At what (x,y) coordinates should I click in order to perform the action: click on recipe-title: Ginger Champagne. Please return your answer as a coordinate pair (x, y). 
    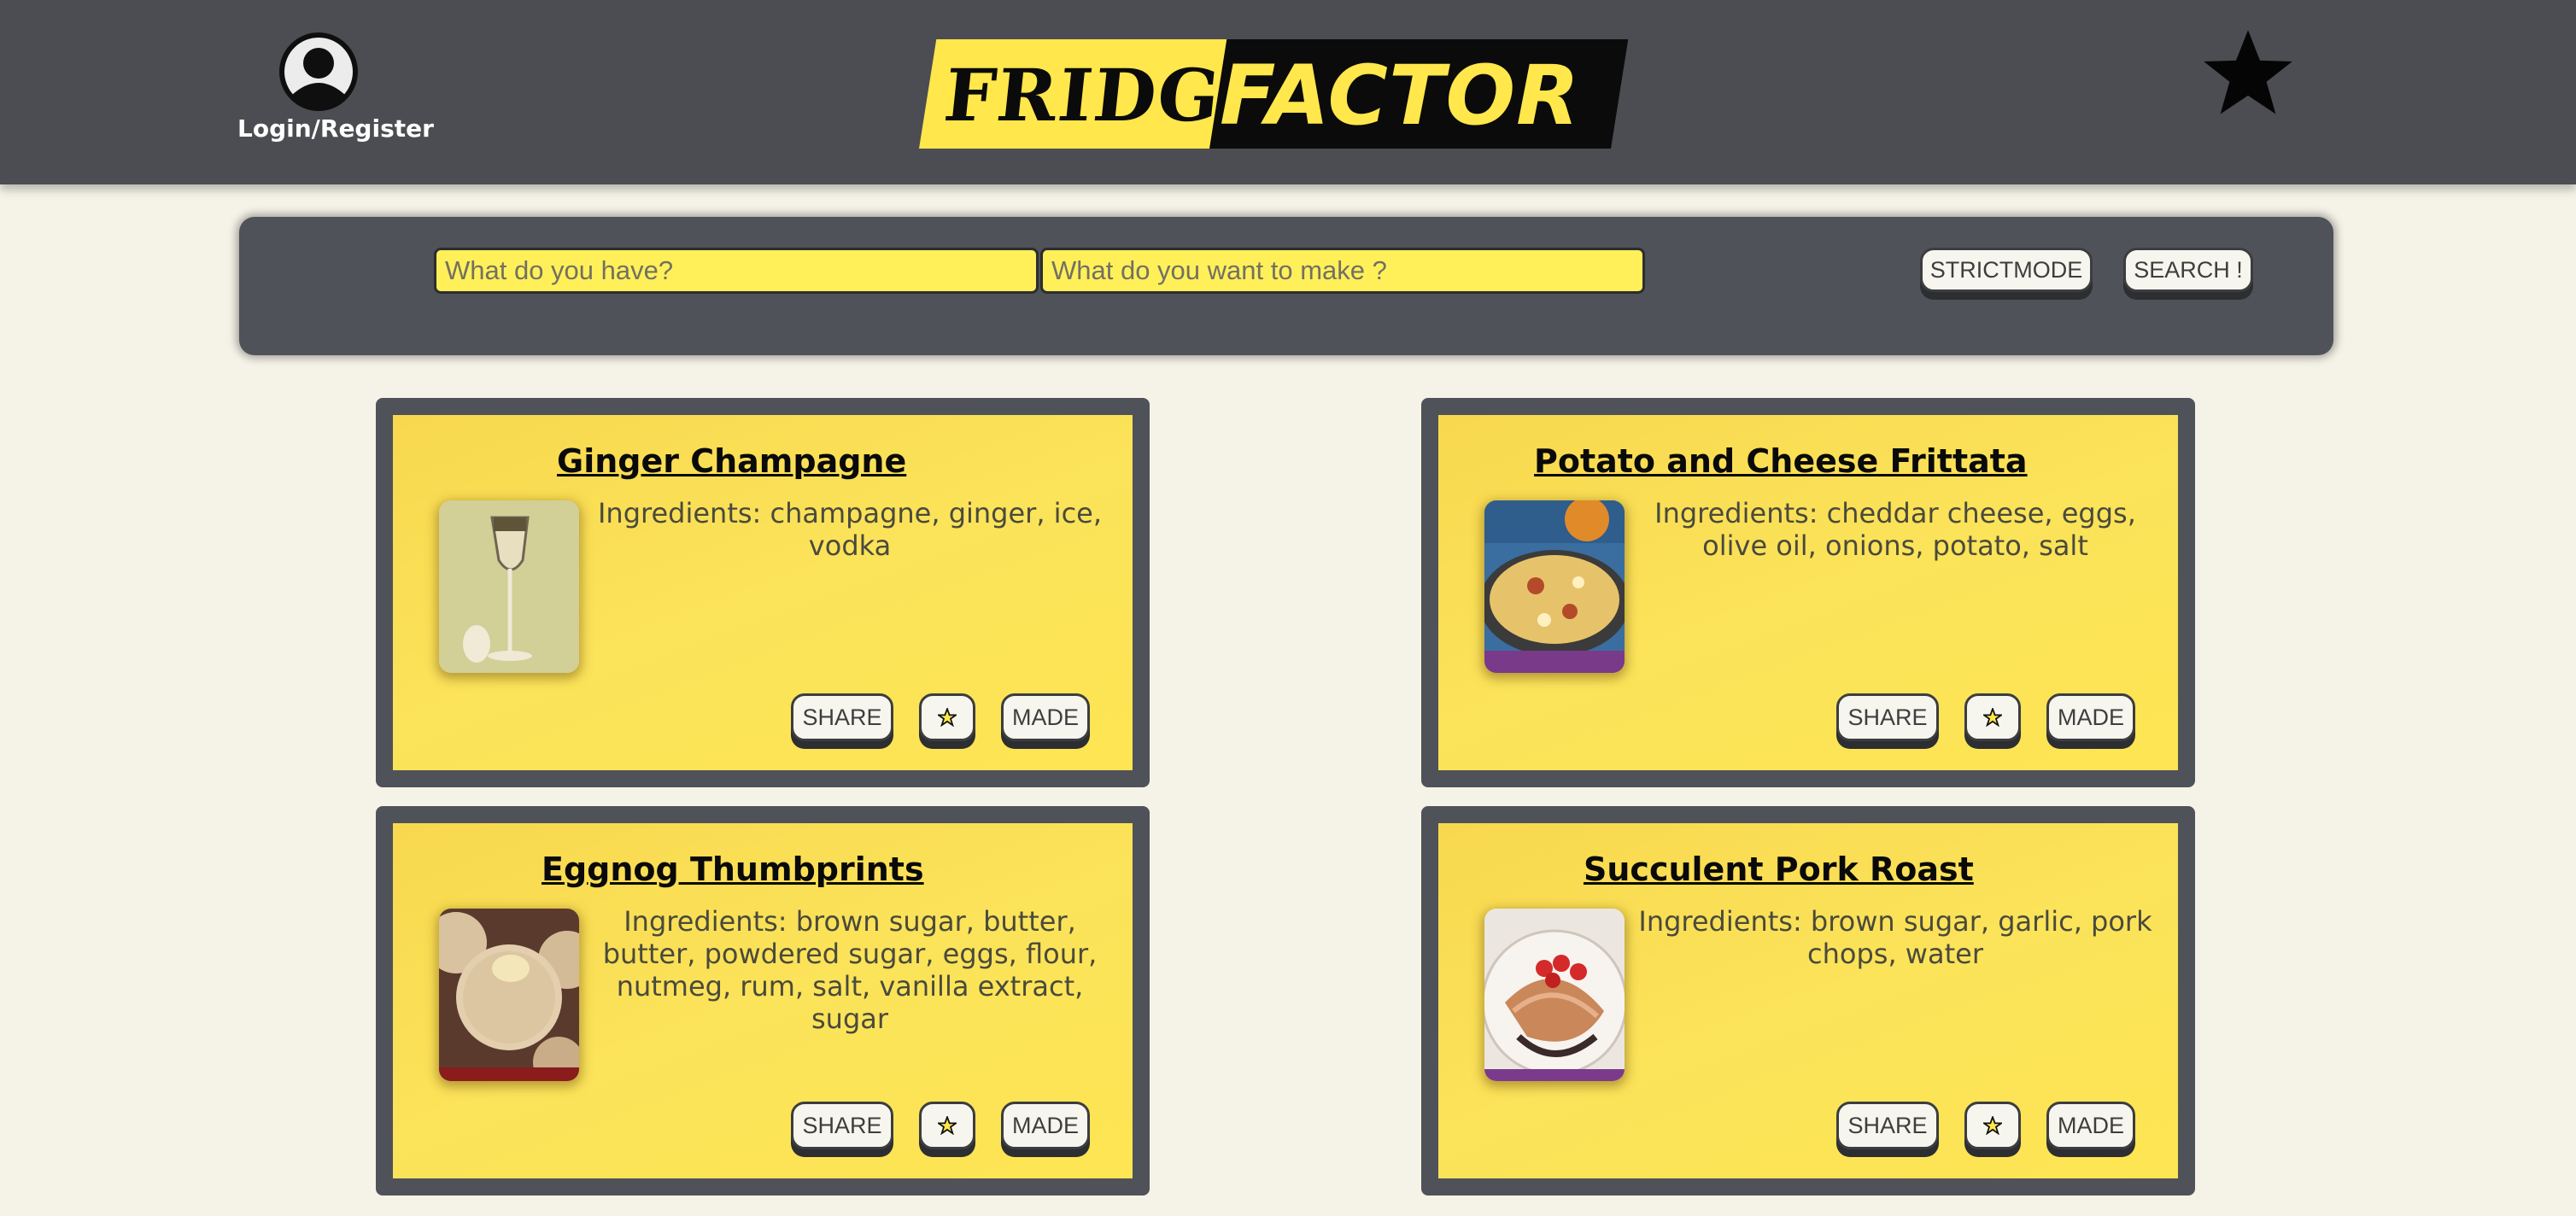
    Looking at the image, I should click on (731, 461).